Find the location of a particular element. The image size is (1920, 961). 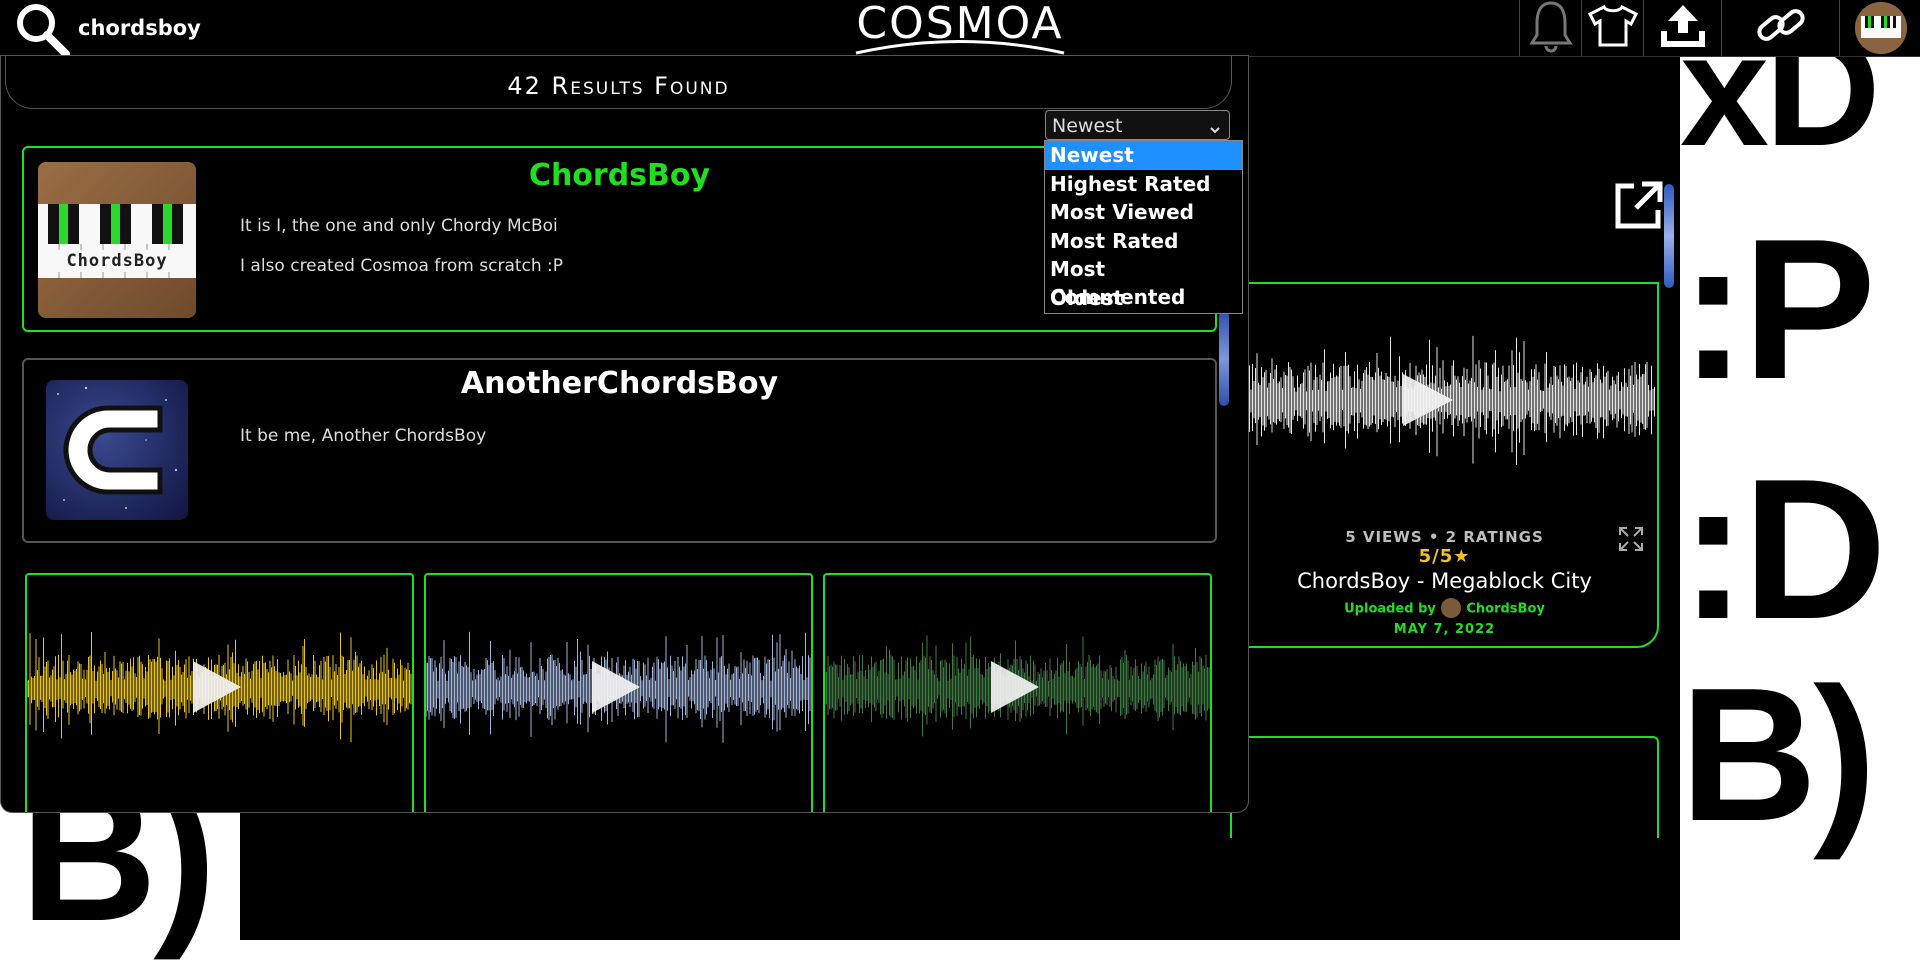

sort-option-newest: Newest is located at coordinates (1143, 155).